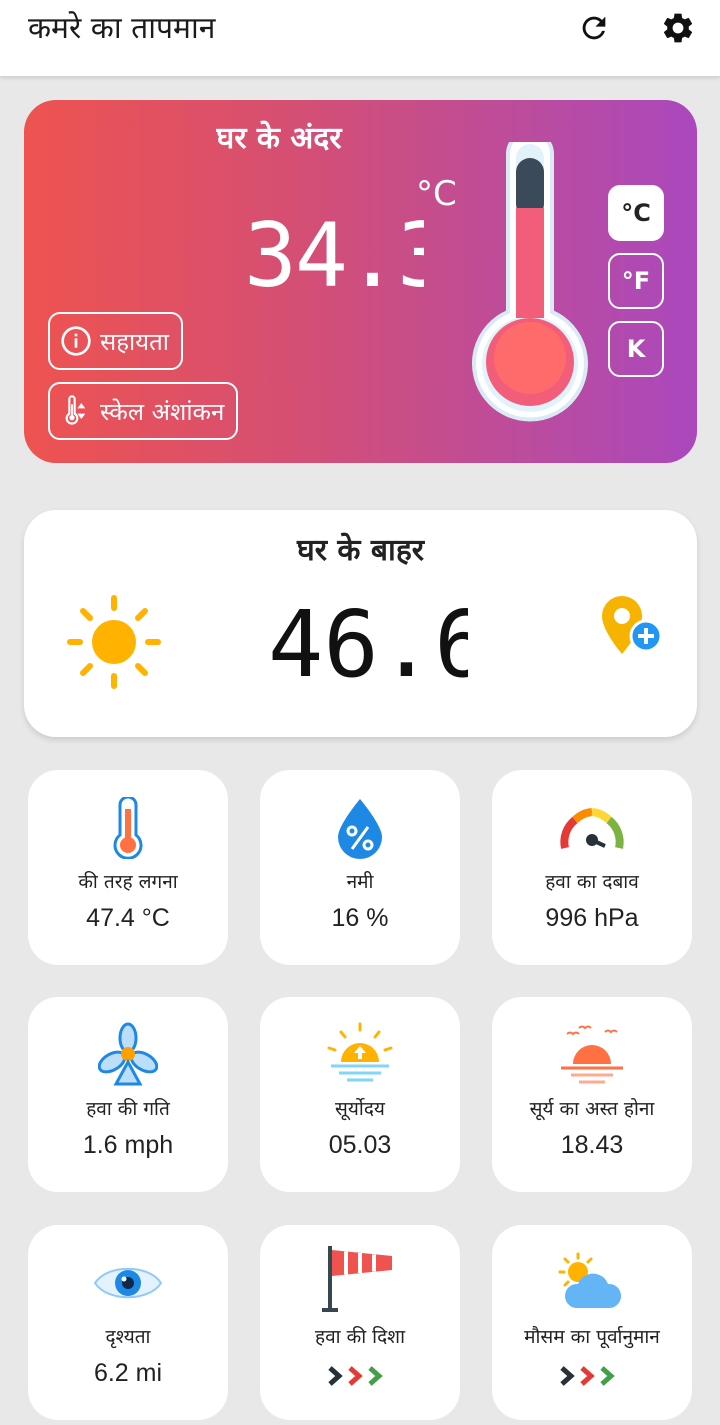 This screenshot has width=720, height=1425. I want to click on settings-button, so click(678, 28).